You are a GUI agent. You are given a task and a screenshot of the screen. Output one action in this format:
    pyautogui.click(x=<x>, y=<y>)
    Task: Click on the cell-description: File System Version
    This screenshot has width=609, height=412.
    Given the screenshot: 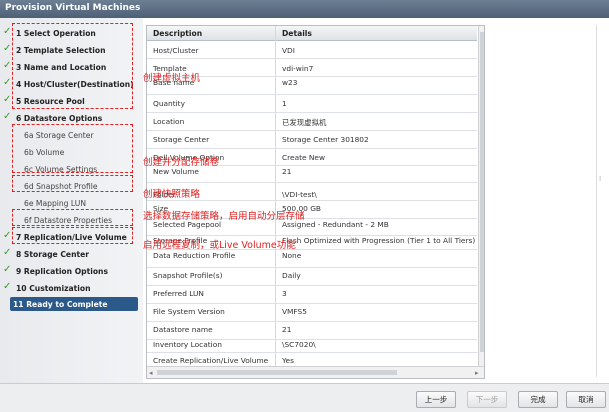 What is the action you would take?
    pyautogui.click(x=189, y=311)
    